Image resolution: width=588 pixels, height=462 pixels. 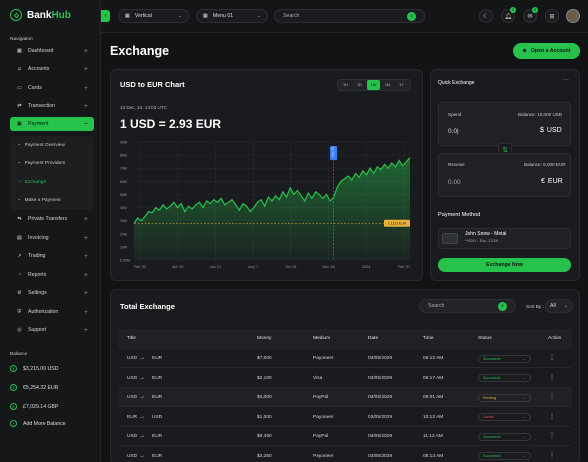 I want to click on table-title: Total Exchange, so click(x=147, y=306).